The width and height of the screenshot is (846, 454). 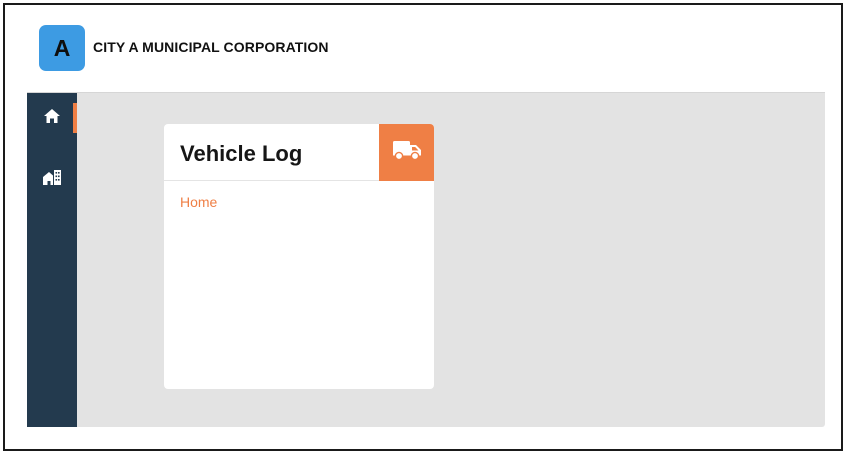 I want to click on building-icon, so click(x=52, y=180).